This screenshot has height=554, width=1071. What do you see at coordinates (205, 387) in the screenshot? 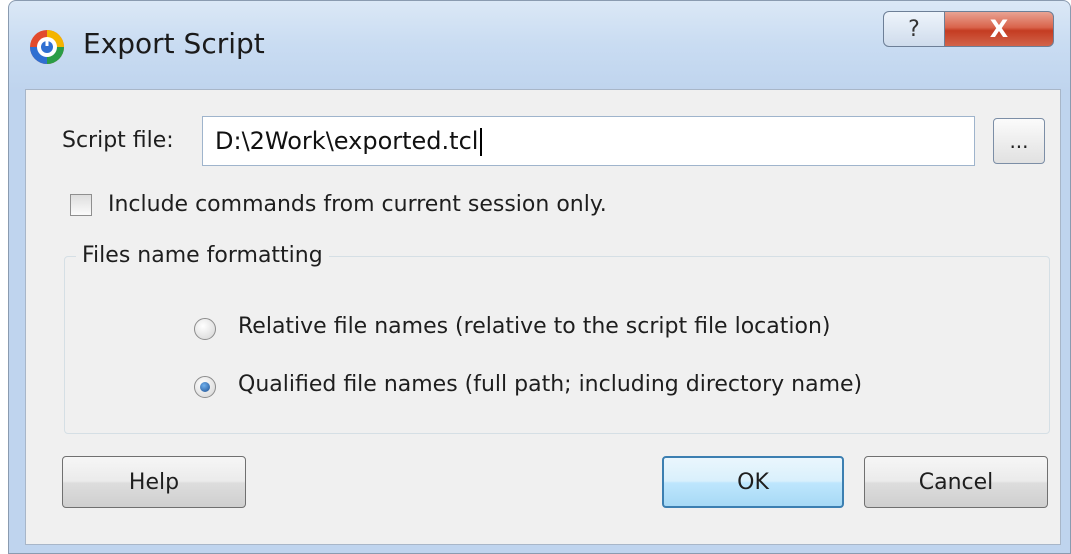
I see `qualified-file-names-radio` at bounding box center [205, 387].